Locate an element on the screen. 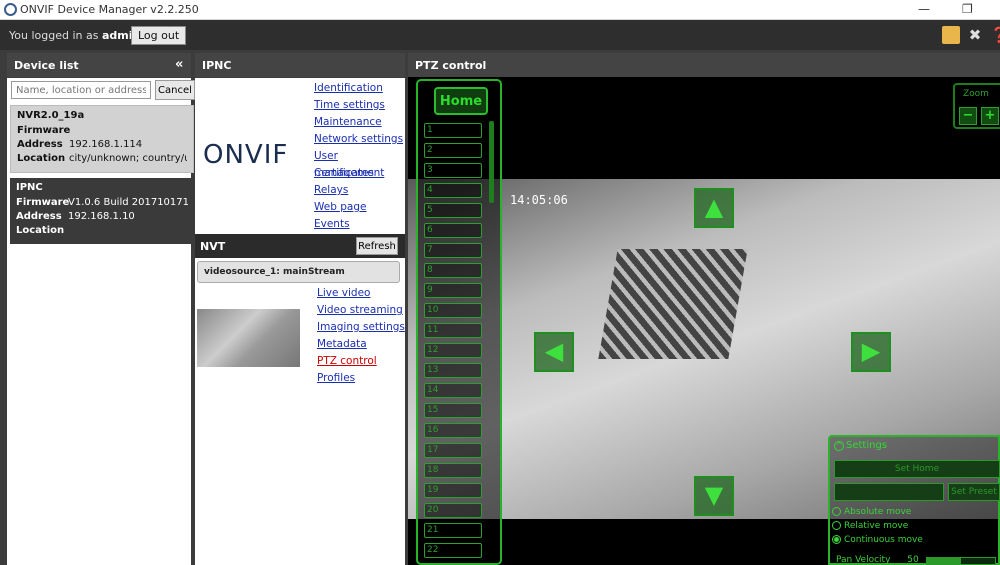  device-address: 192.168.1.114 is located at coordinates (106, 144).